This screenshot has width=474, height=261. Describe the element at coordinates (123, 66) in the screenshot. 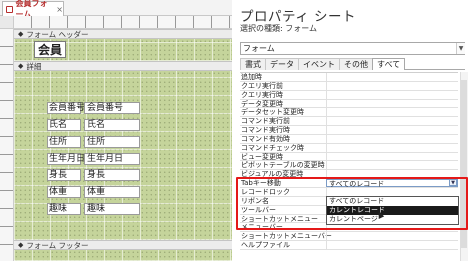

I see `section-bar-detail: ◆ 詳細` at that location.